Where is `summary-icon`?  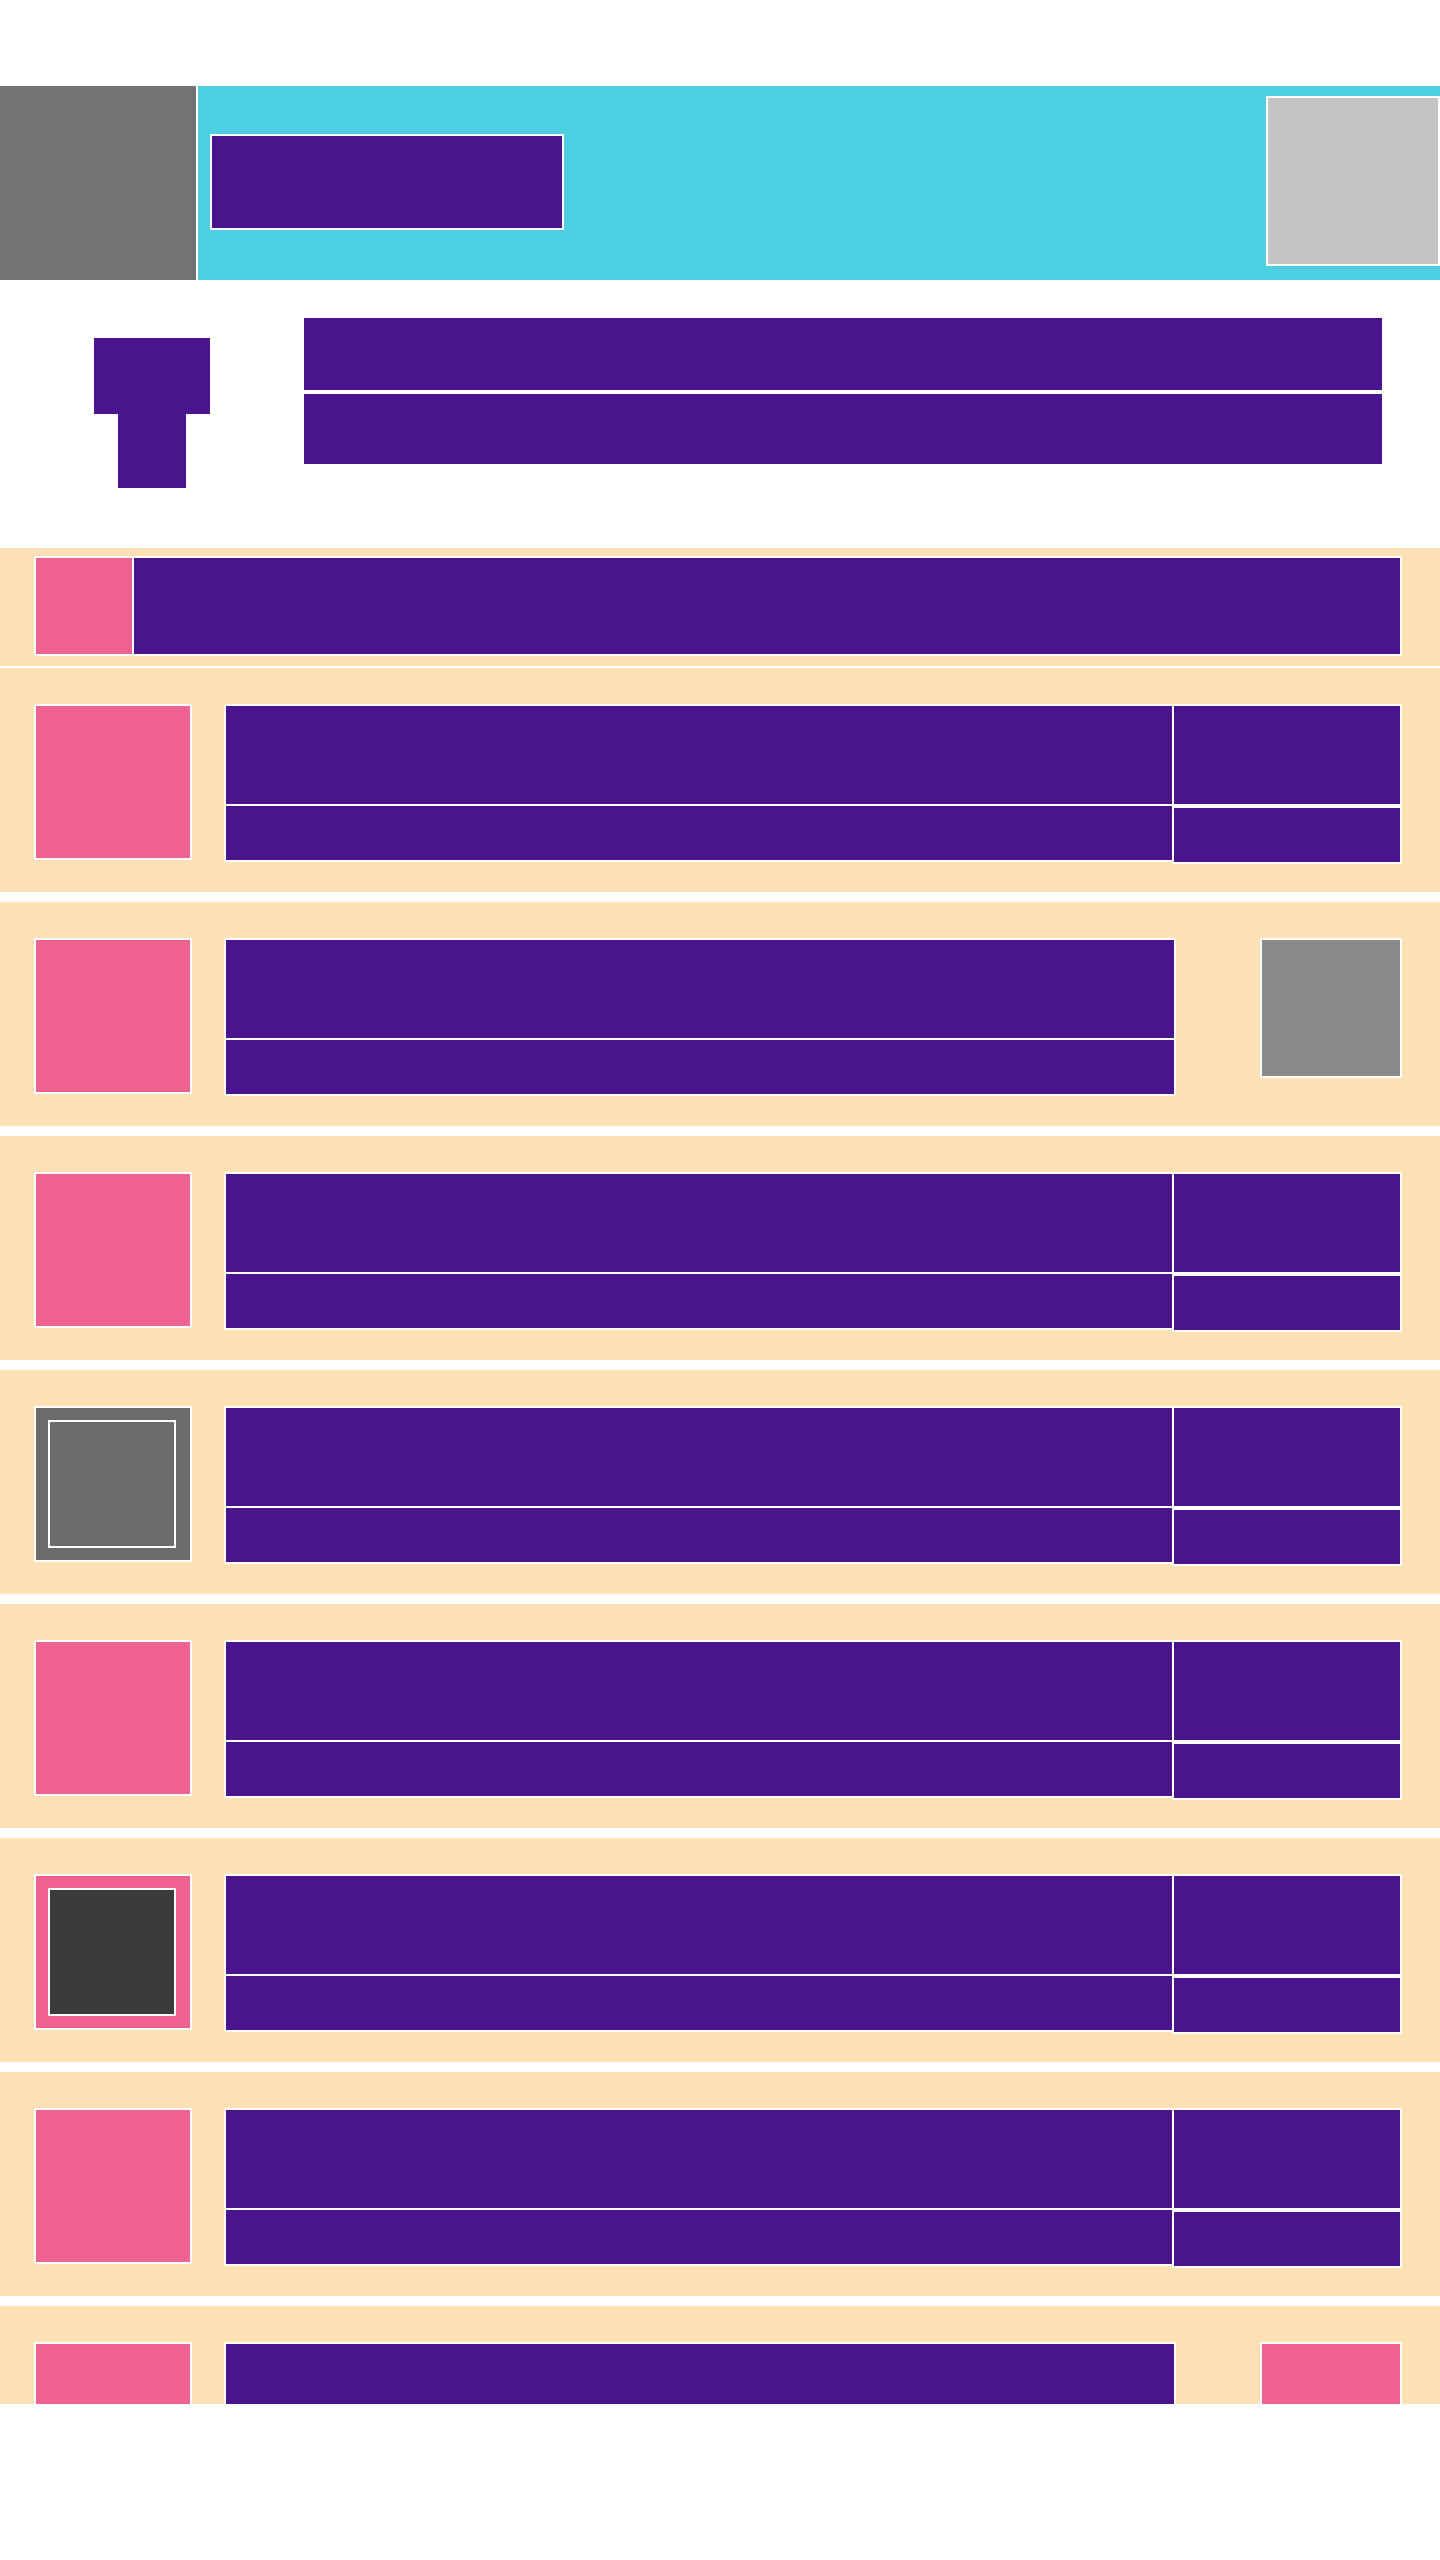 summary-icon is located at coordinates (85, 606).